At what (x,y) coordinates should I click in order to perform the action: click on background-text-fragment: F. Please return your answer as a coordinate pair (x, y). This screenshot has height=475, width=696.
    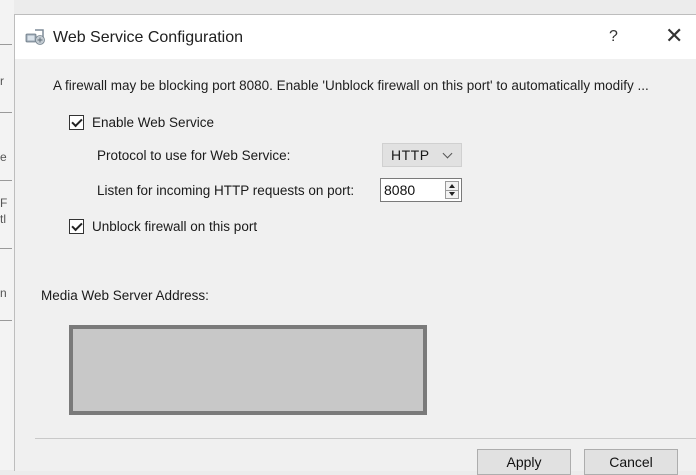
    Looking at the image, I should click on (4, 203).